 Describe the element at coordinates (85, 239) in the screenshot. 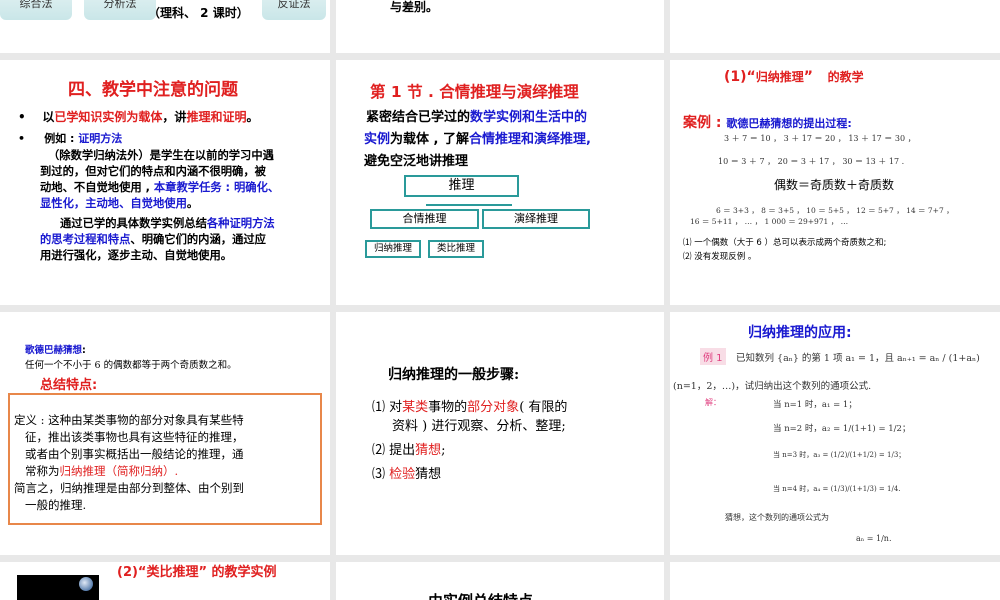

I see `t: 的思考过程和特点` at that location.